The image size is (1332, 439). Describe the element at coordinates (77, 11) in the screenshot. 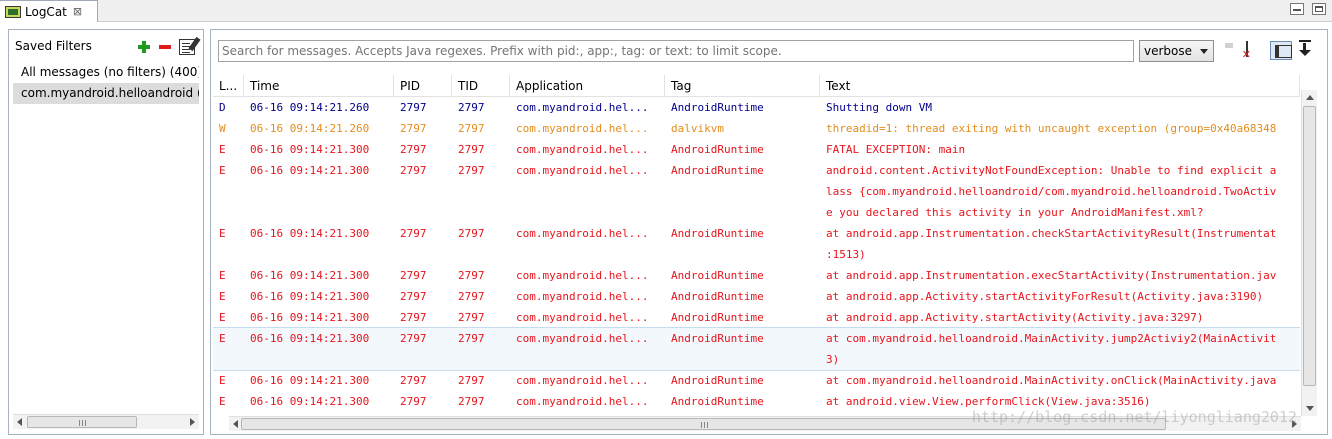

I see `close-icon: ⊠` at that location.